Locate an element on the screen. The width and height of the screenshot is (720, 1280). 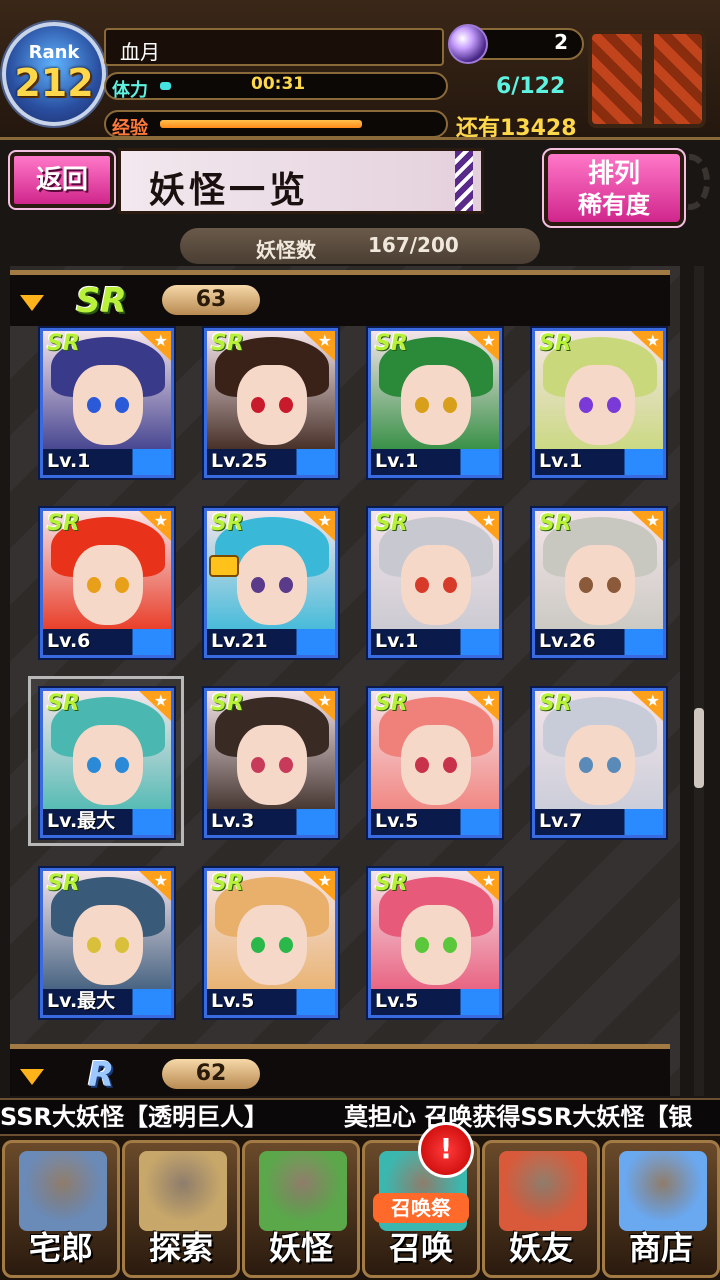
exp-label: 经验 is located at coordinates (130, 128).